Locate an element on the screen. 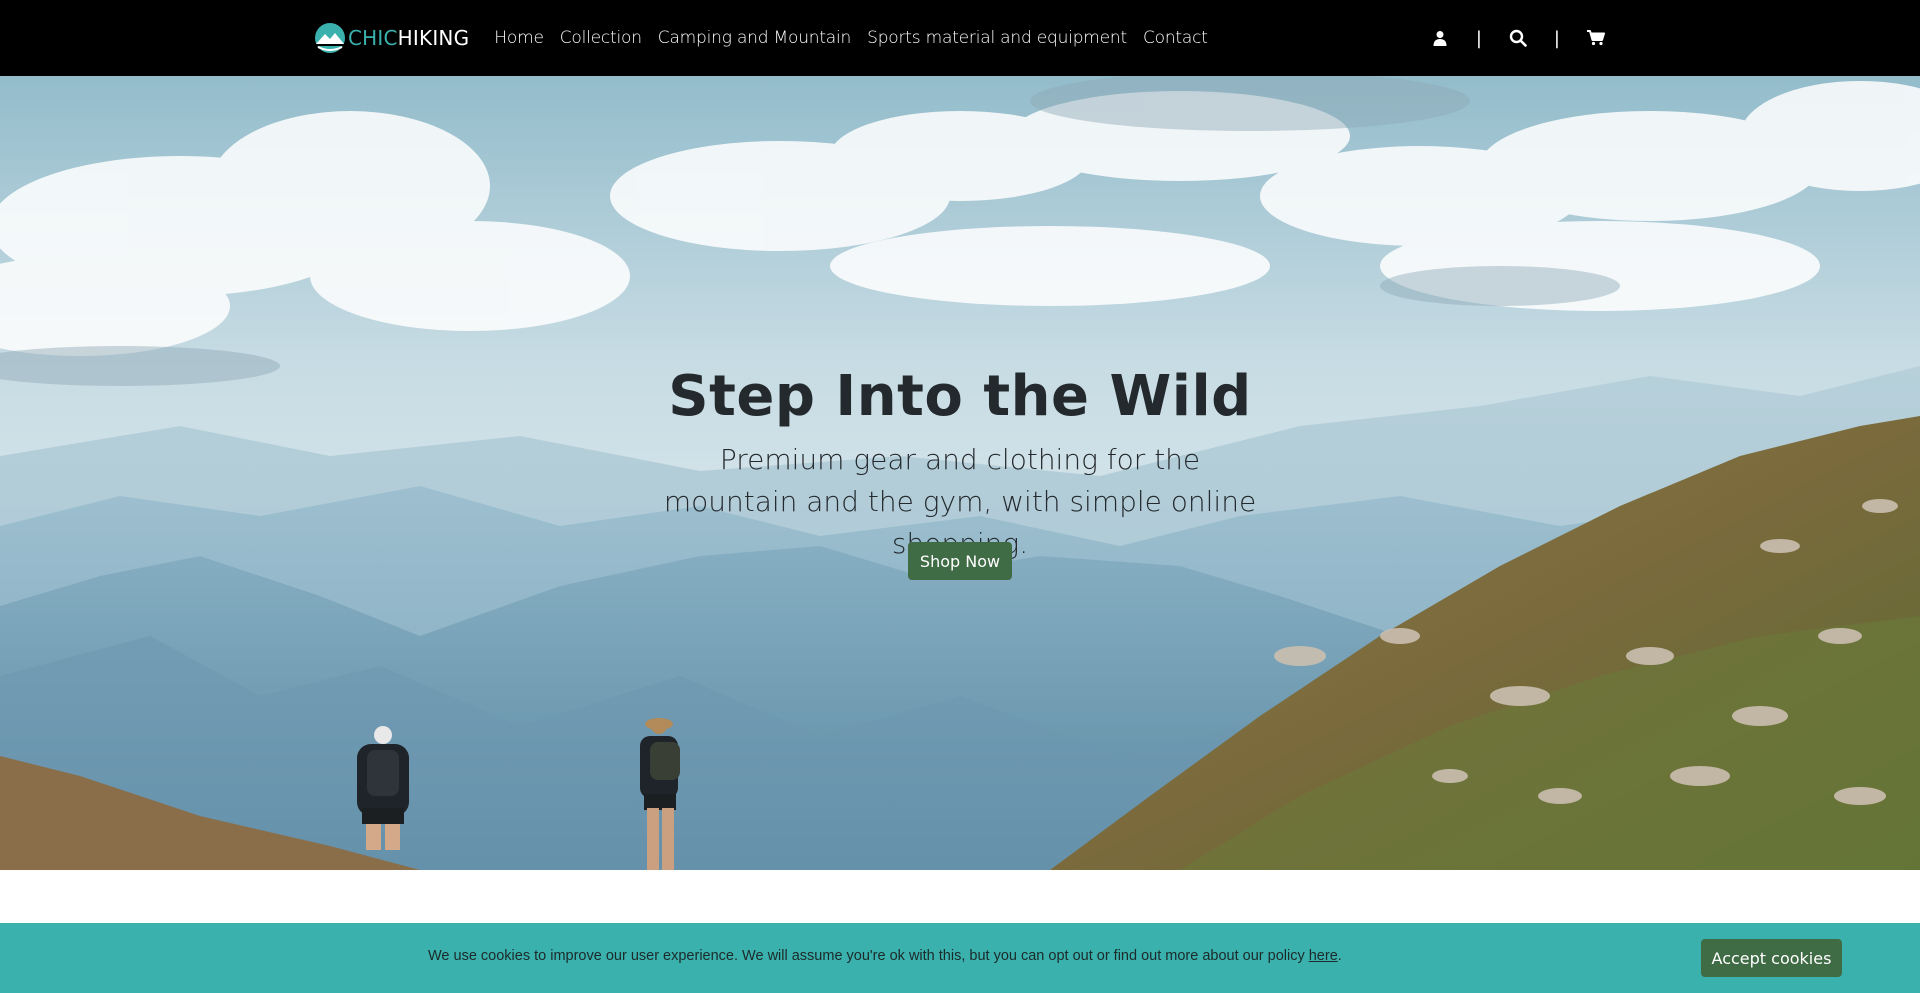 The image size is (1920, 993). nav-item-collection: Collection is located at coordinates (601, 38).